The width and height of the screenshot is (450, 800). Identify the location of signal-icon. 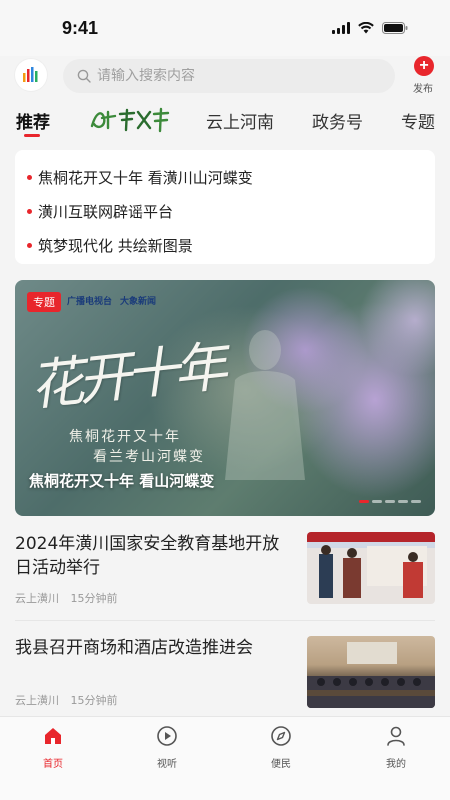
(341, 28).